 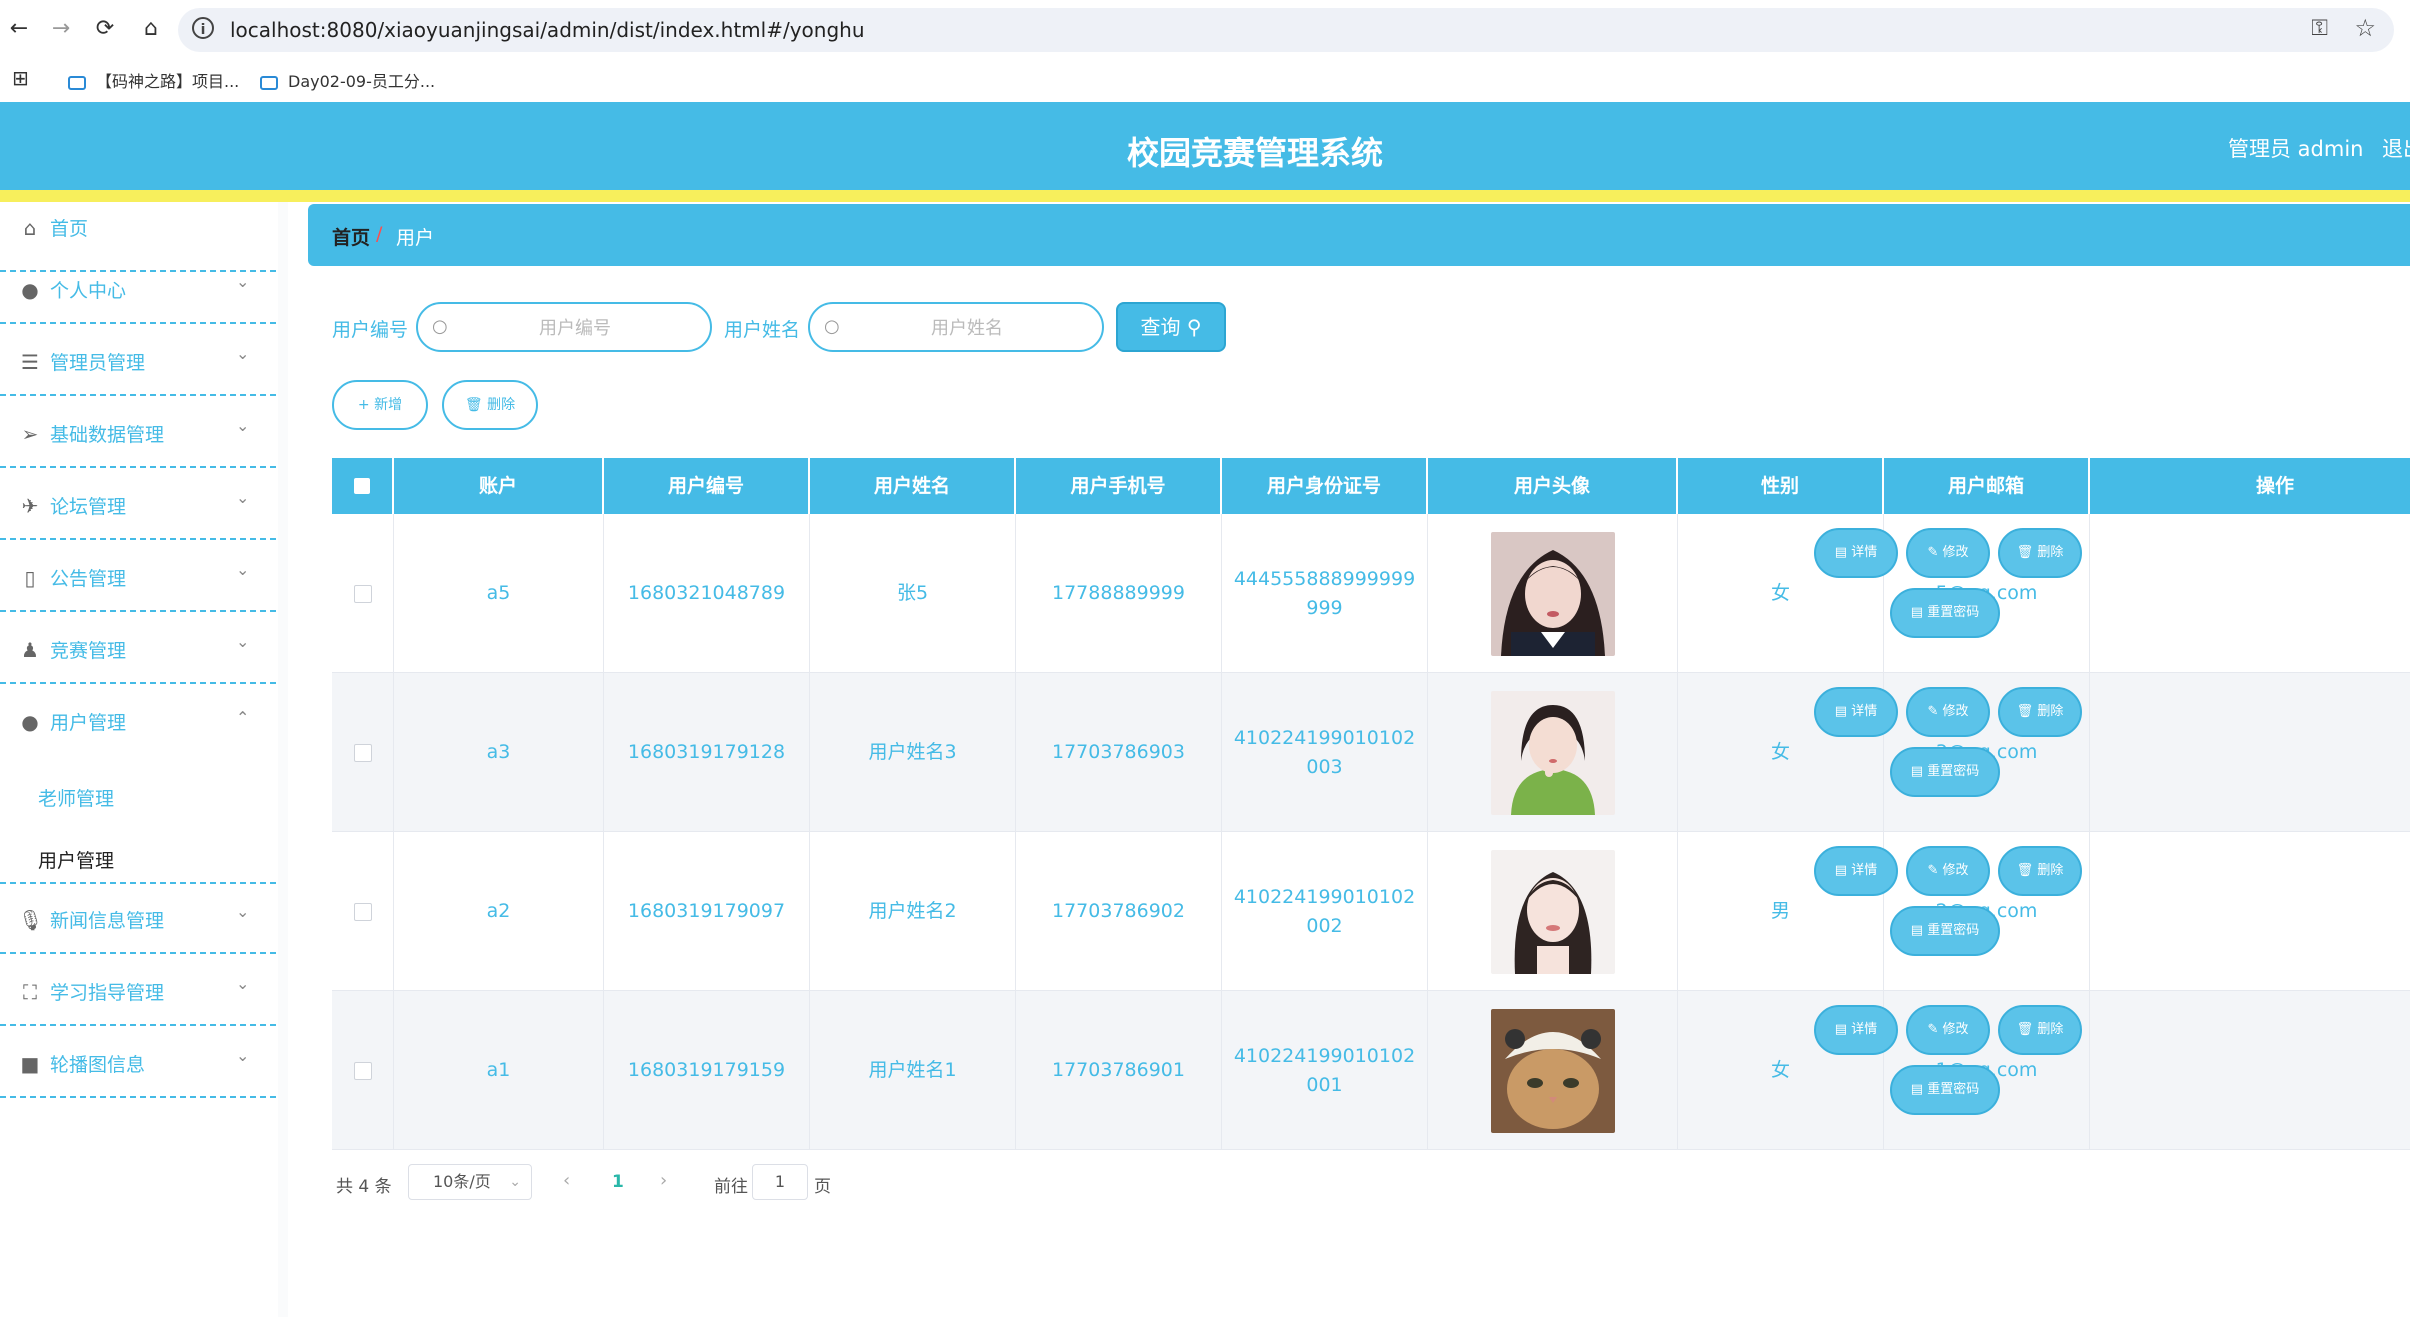 I want to click on back-icon: ←, so click(x=19, y=29).